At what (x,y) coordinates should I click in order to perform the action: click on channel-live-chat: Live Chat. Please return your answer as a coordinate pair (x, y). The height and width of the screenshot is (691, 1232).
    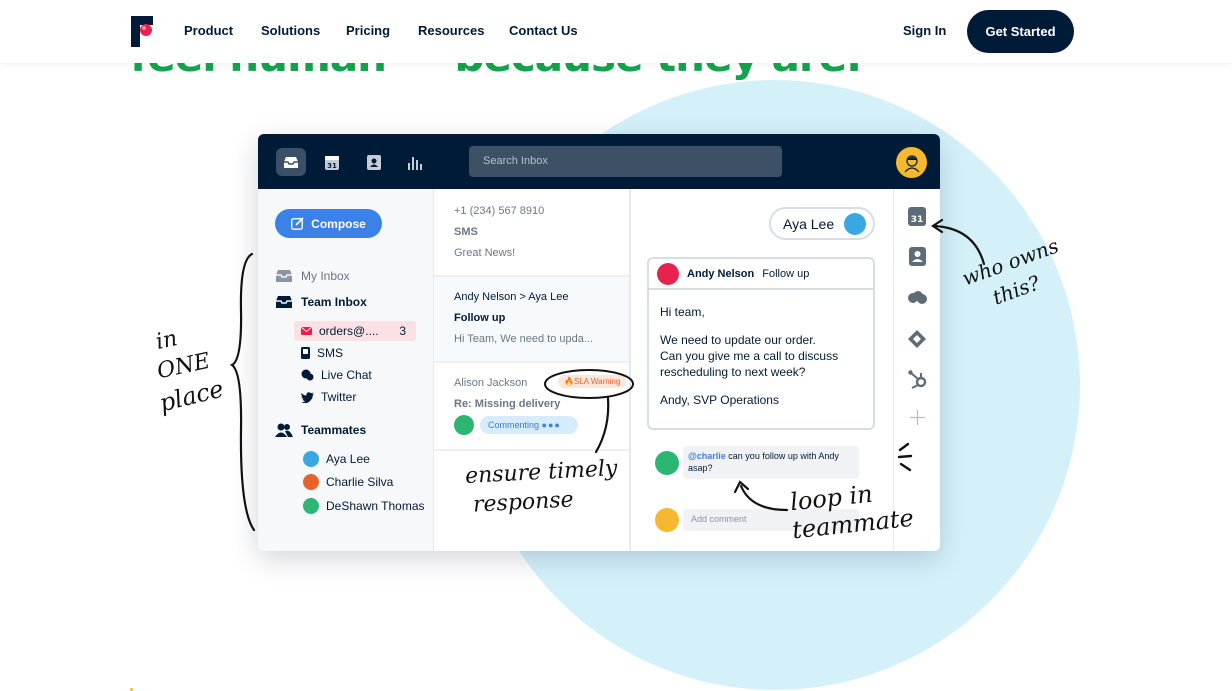
    Looking at the image, I should click on (355, 375).